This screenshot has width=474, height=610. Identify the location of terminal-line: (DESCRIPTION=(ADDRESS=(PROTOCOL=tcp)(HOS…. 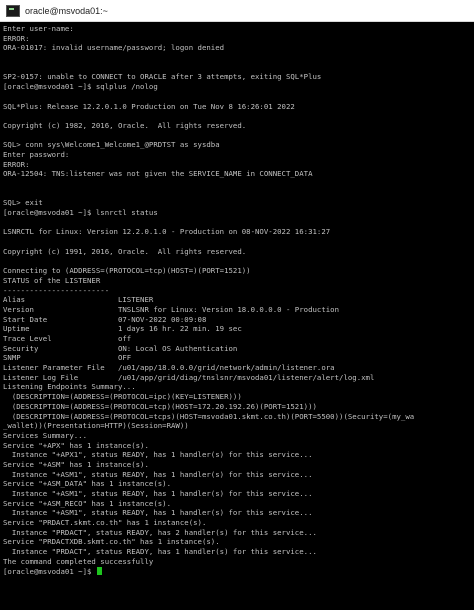
(160, 406).